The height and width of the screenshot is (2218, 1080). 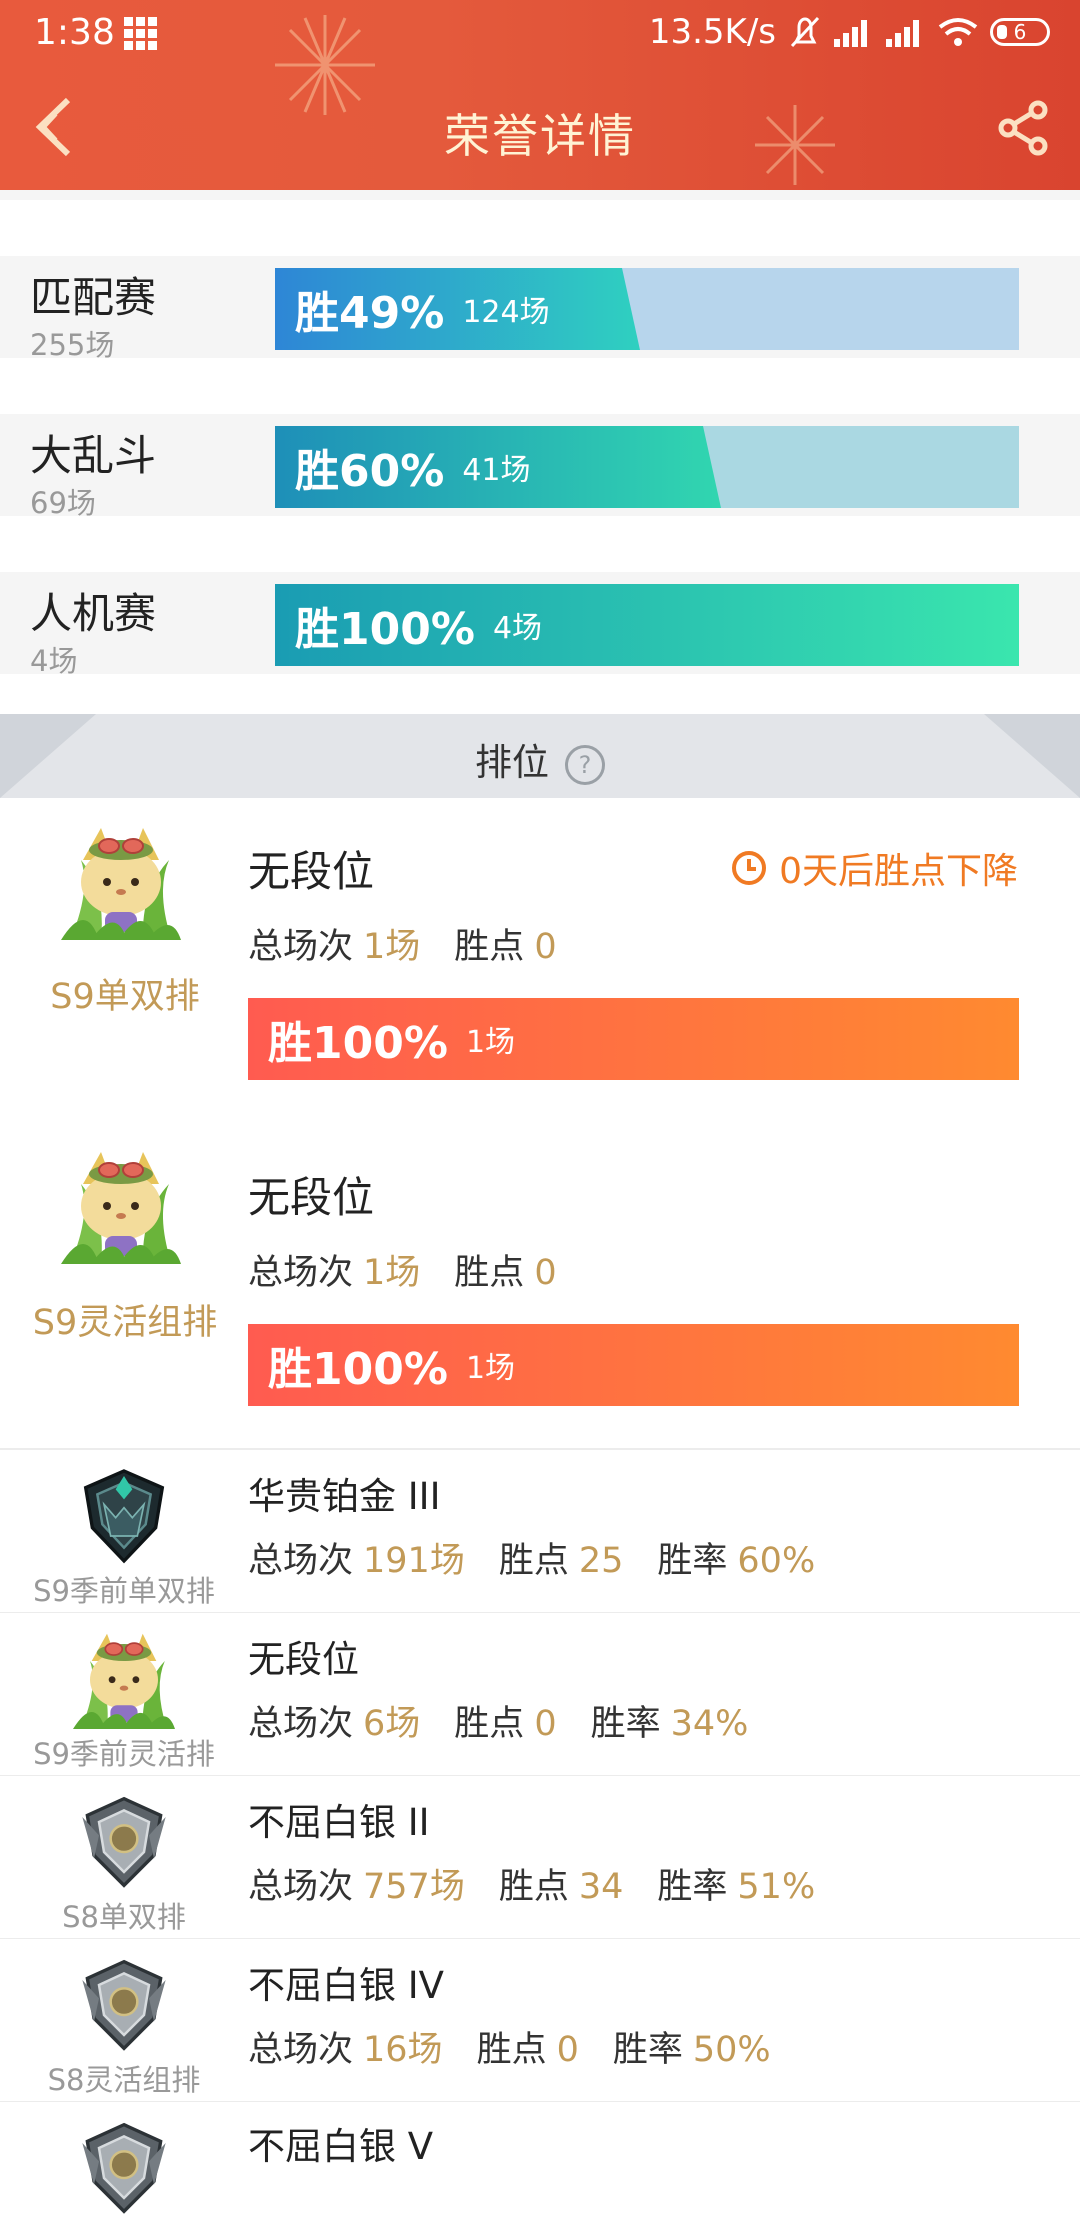 What do you see at coordinates (1020, 32) in the screenshot?
I see `battery-icon: 6` at bounding box center [1020, 32].